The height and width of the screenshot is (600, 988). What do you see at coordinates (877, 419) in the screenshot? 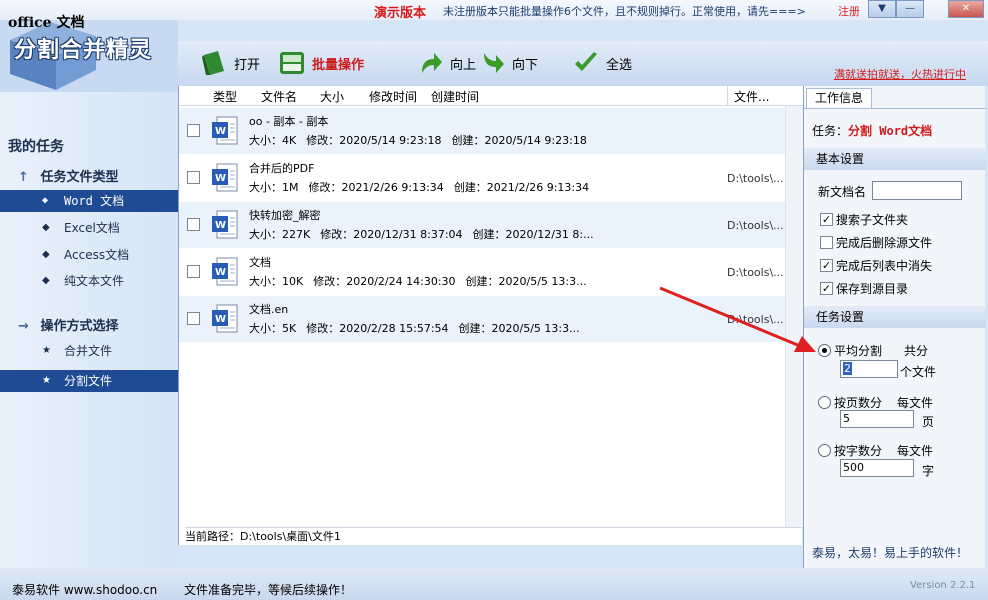
I see `pages-per-file-input: 5` at bounding box center [877, 419].